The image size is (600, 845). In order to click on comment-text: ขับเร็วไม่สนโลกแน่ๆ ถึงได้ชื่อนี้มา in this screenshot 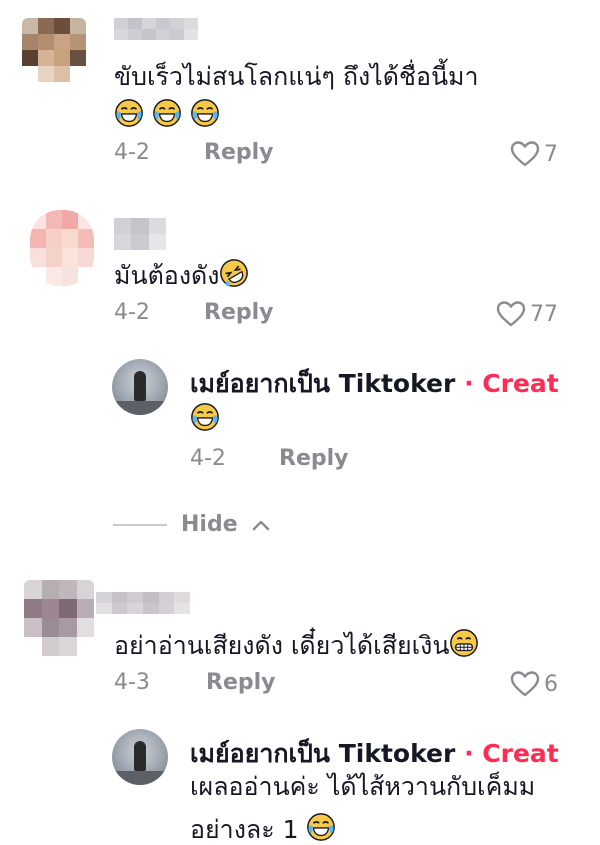, I will do `click(296, 76)`.